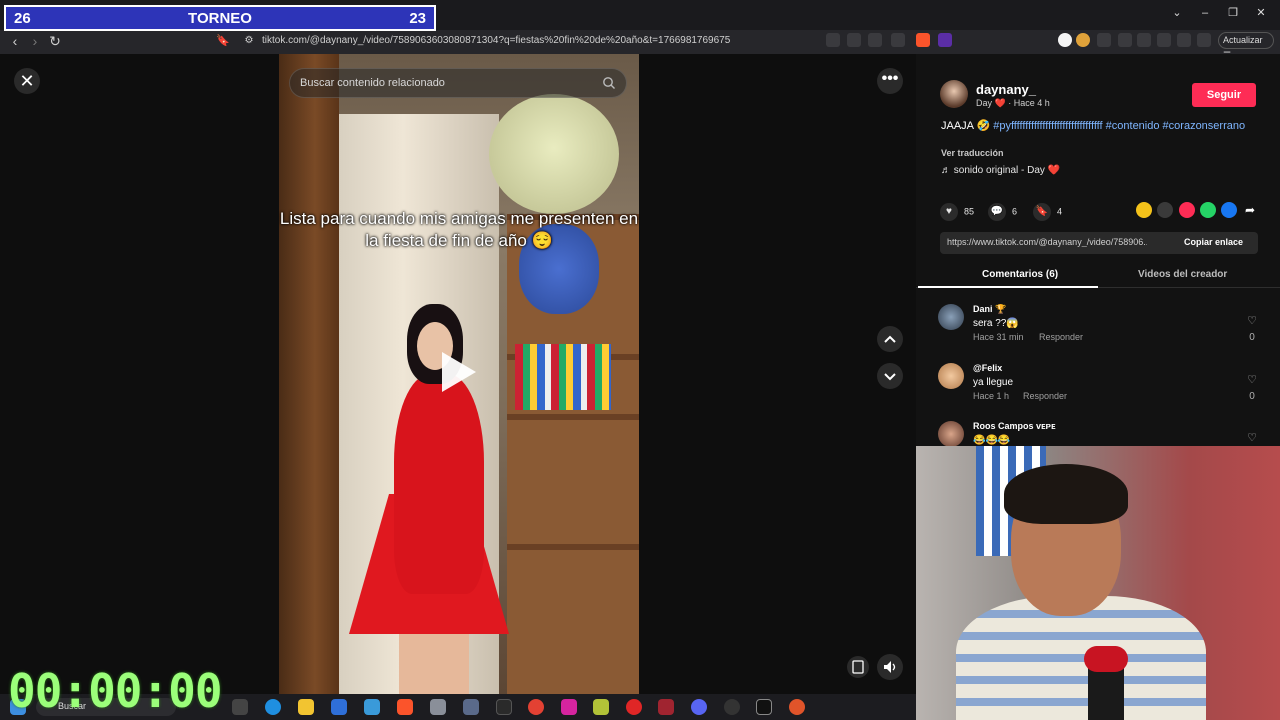  What do you see at coordinates (1098, 275) in the screenshot?
I see `panel-tabs: Comentarios (6) Videos del creador` at bounding box center [1098, 275].